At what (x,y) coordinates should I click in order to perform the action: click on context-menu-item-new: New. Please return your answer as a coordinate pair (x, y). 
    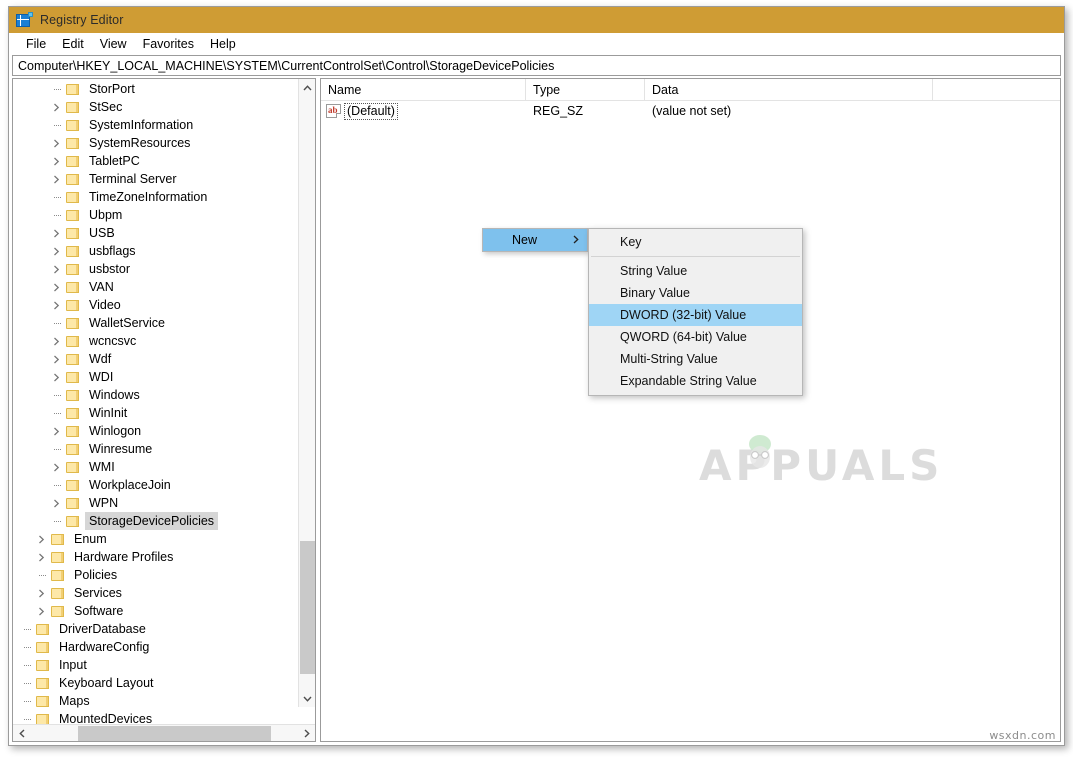
    Looking at the image, I should click on (535, 240).